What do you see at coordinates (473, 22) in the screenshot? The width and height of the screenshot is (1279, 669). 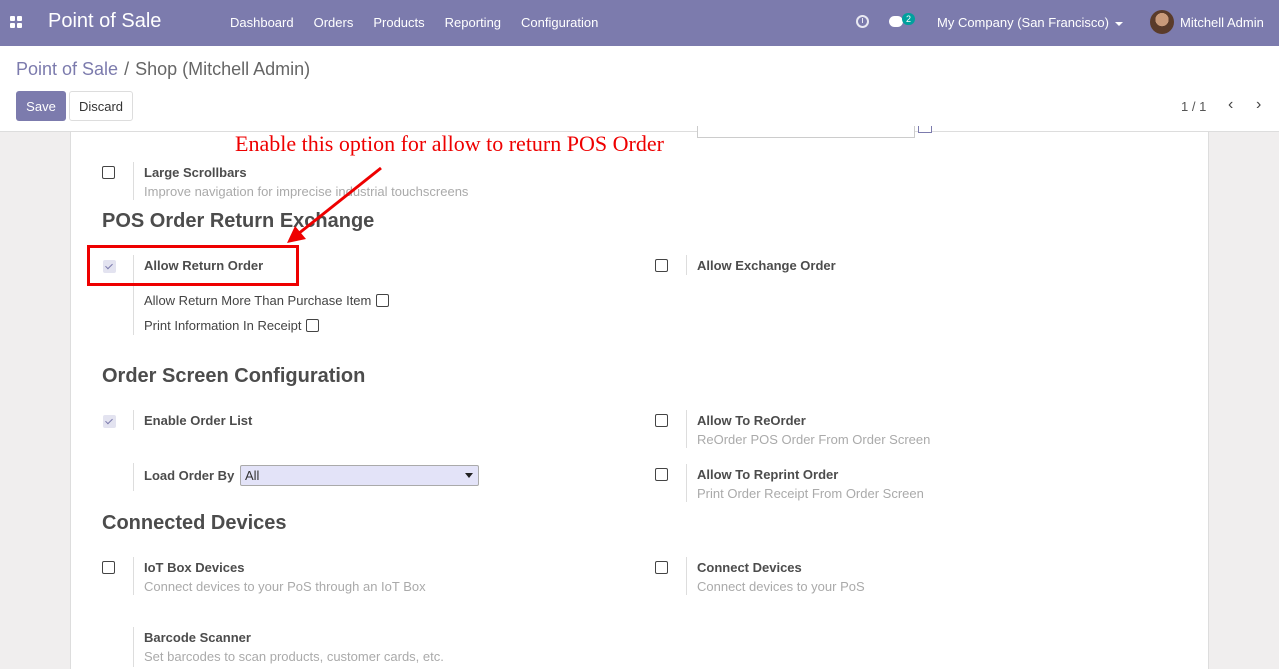 I see `menu-reporting: Reporting` at bounding box center [473, 22].